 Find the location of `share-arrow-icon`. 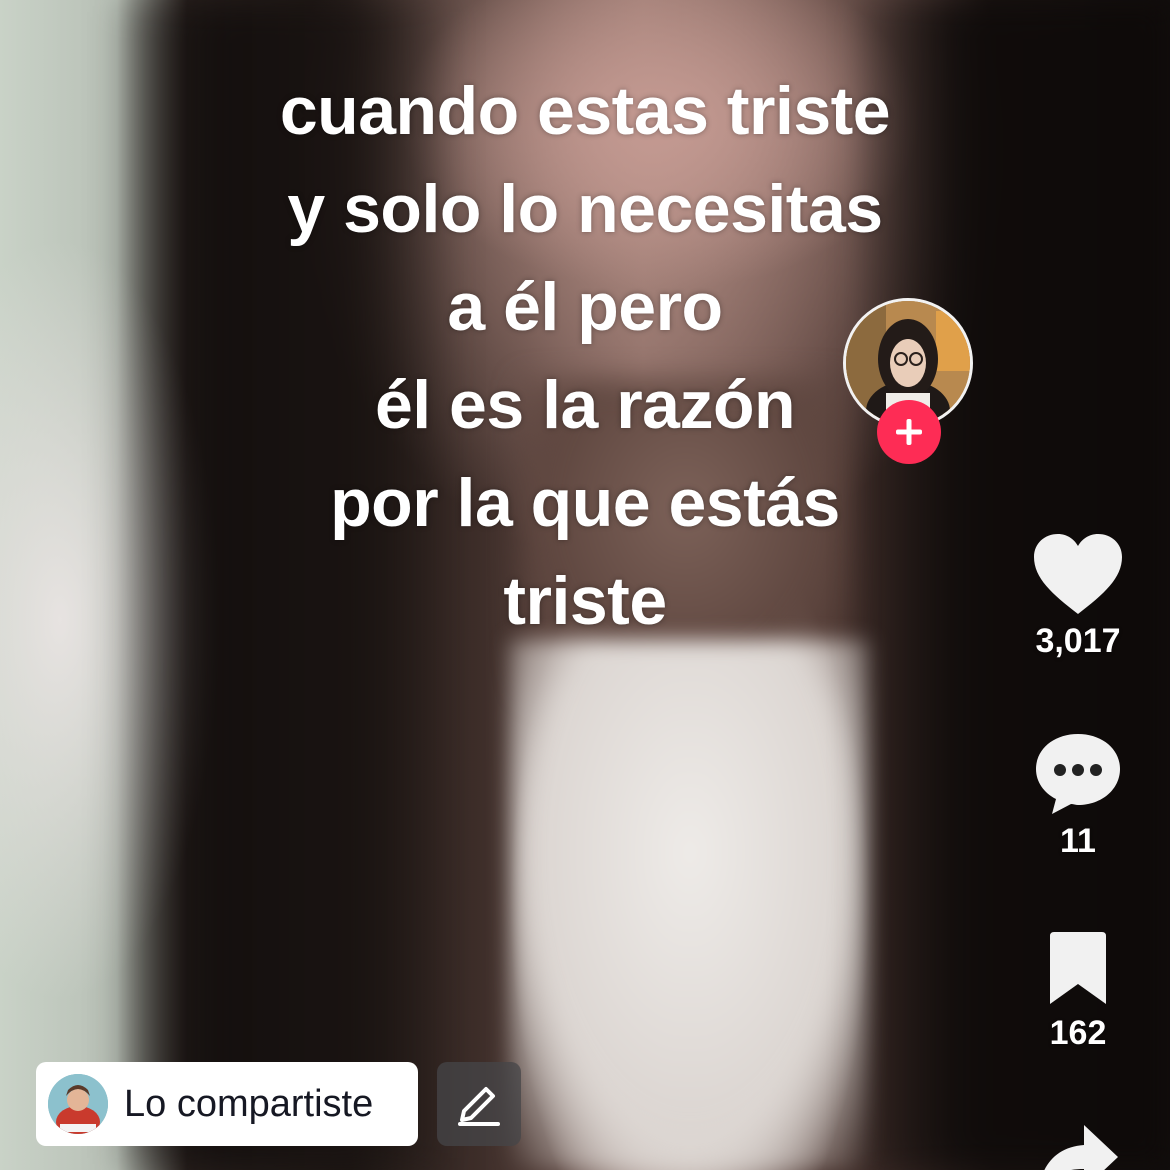

share-arrow-icon is located at coordinates (1081, 1147).